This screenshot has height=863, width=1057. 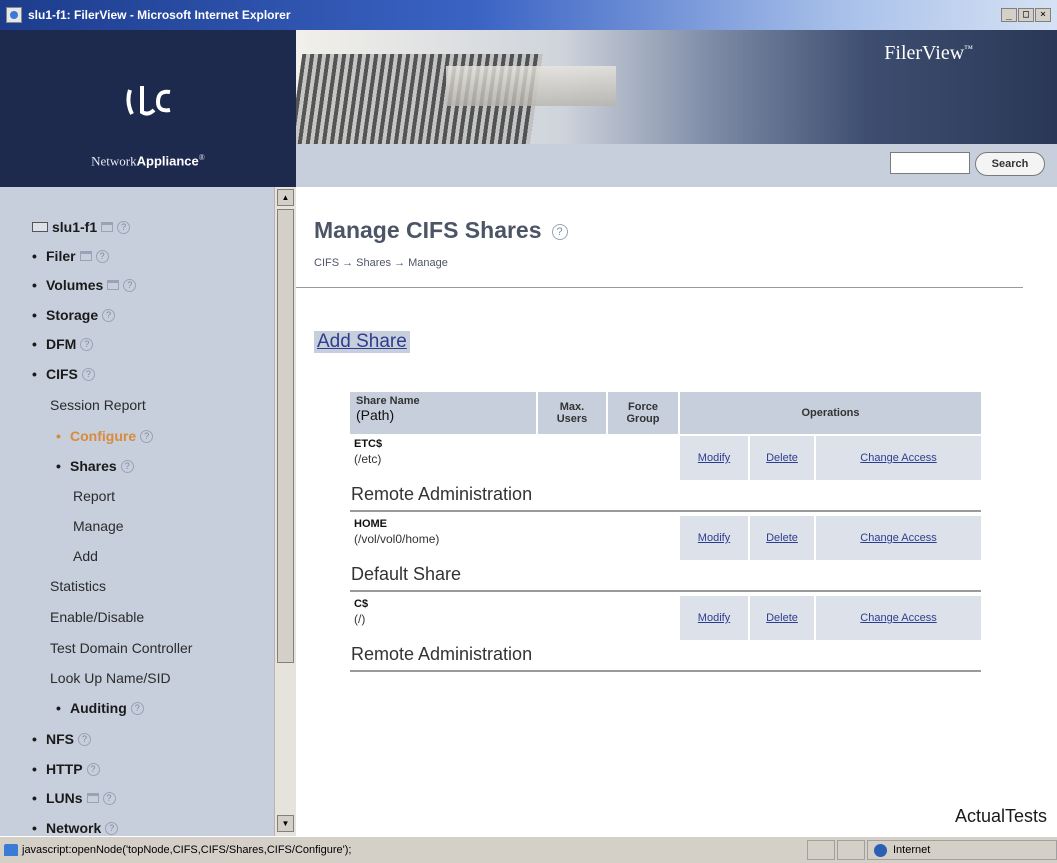 I want to click on status-cell, so click(x=821, y=850).